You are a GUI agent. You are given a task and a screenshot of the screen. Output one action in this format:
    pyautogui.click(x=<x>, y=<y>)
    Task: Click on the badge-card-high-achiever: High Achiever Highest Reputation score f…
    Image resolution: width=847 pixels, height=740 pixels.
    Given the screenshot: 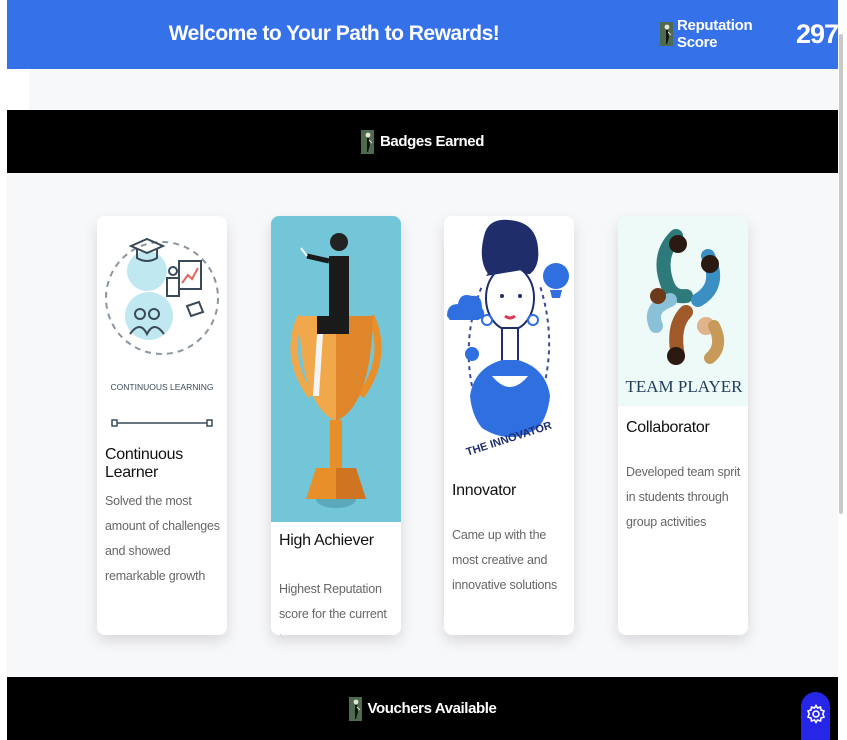 What is the action you would take?
    pyautogui.click(x=336, y=425)
    